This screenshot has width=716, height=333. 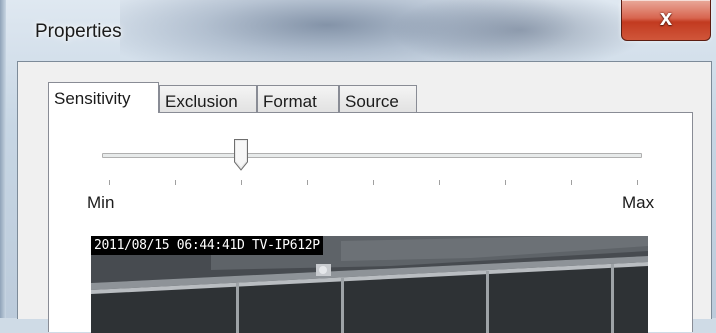 What do you see at coordinates (638, 202) in the screenshot?
I see `max-label: Max` at bounding box center [638, 202].